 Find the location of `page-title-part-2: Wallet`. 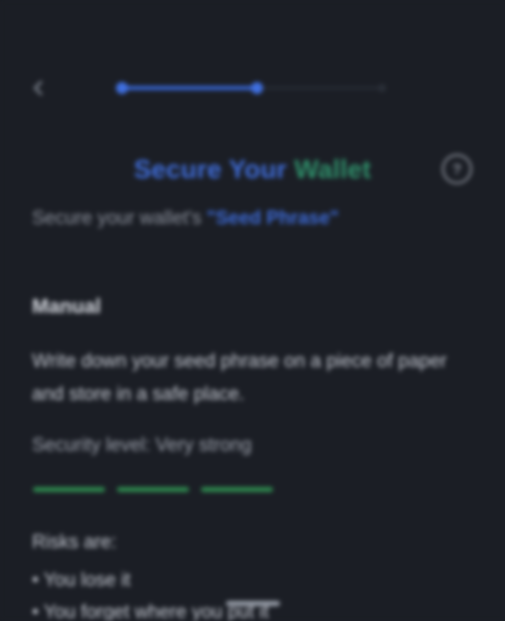

page-title-part-2: Wallet is located at coordinates (333, 169).